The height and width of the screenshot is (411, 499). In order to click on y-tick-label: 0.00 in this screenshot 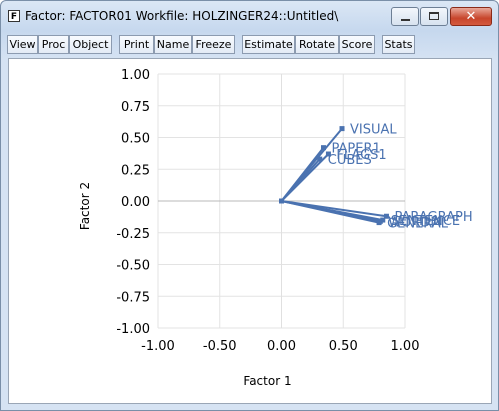, I will do `click(135, 202)`.